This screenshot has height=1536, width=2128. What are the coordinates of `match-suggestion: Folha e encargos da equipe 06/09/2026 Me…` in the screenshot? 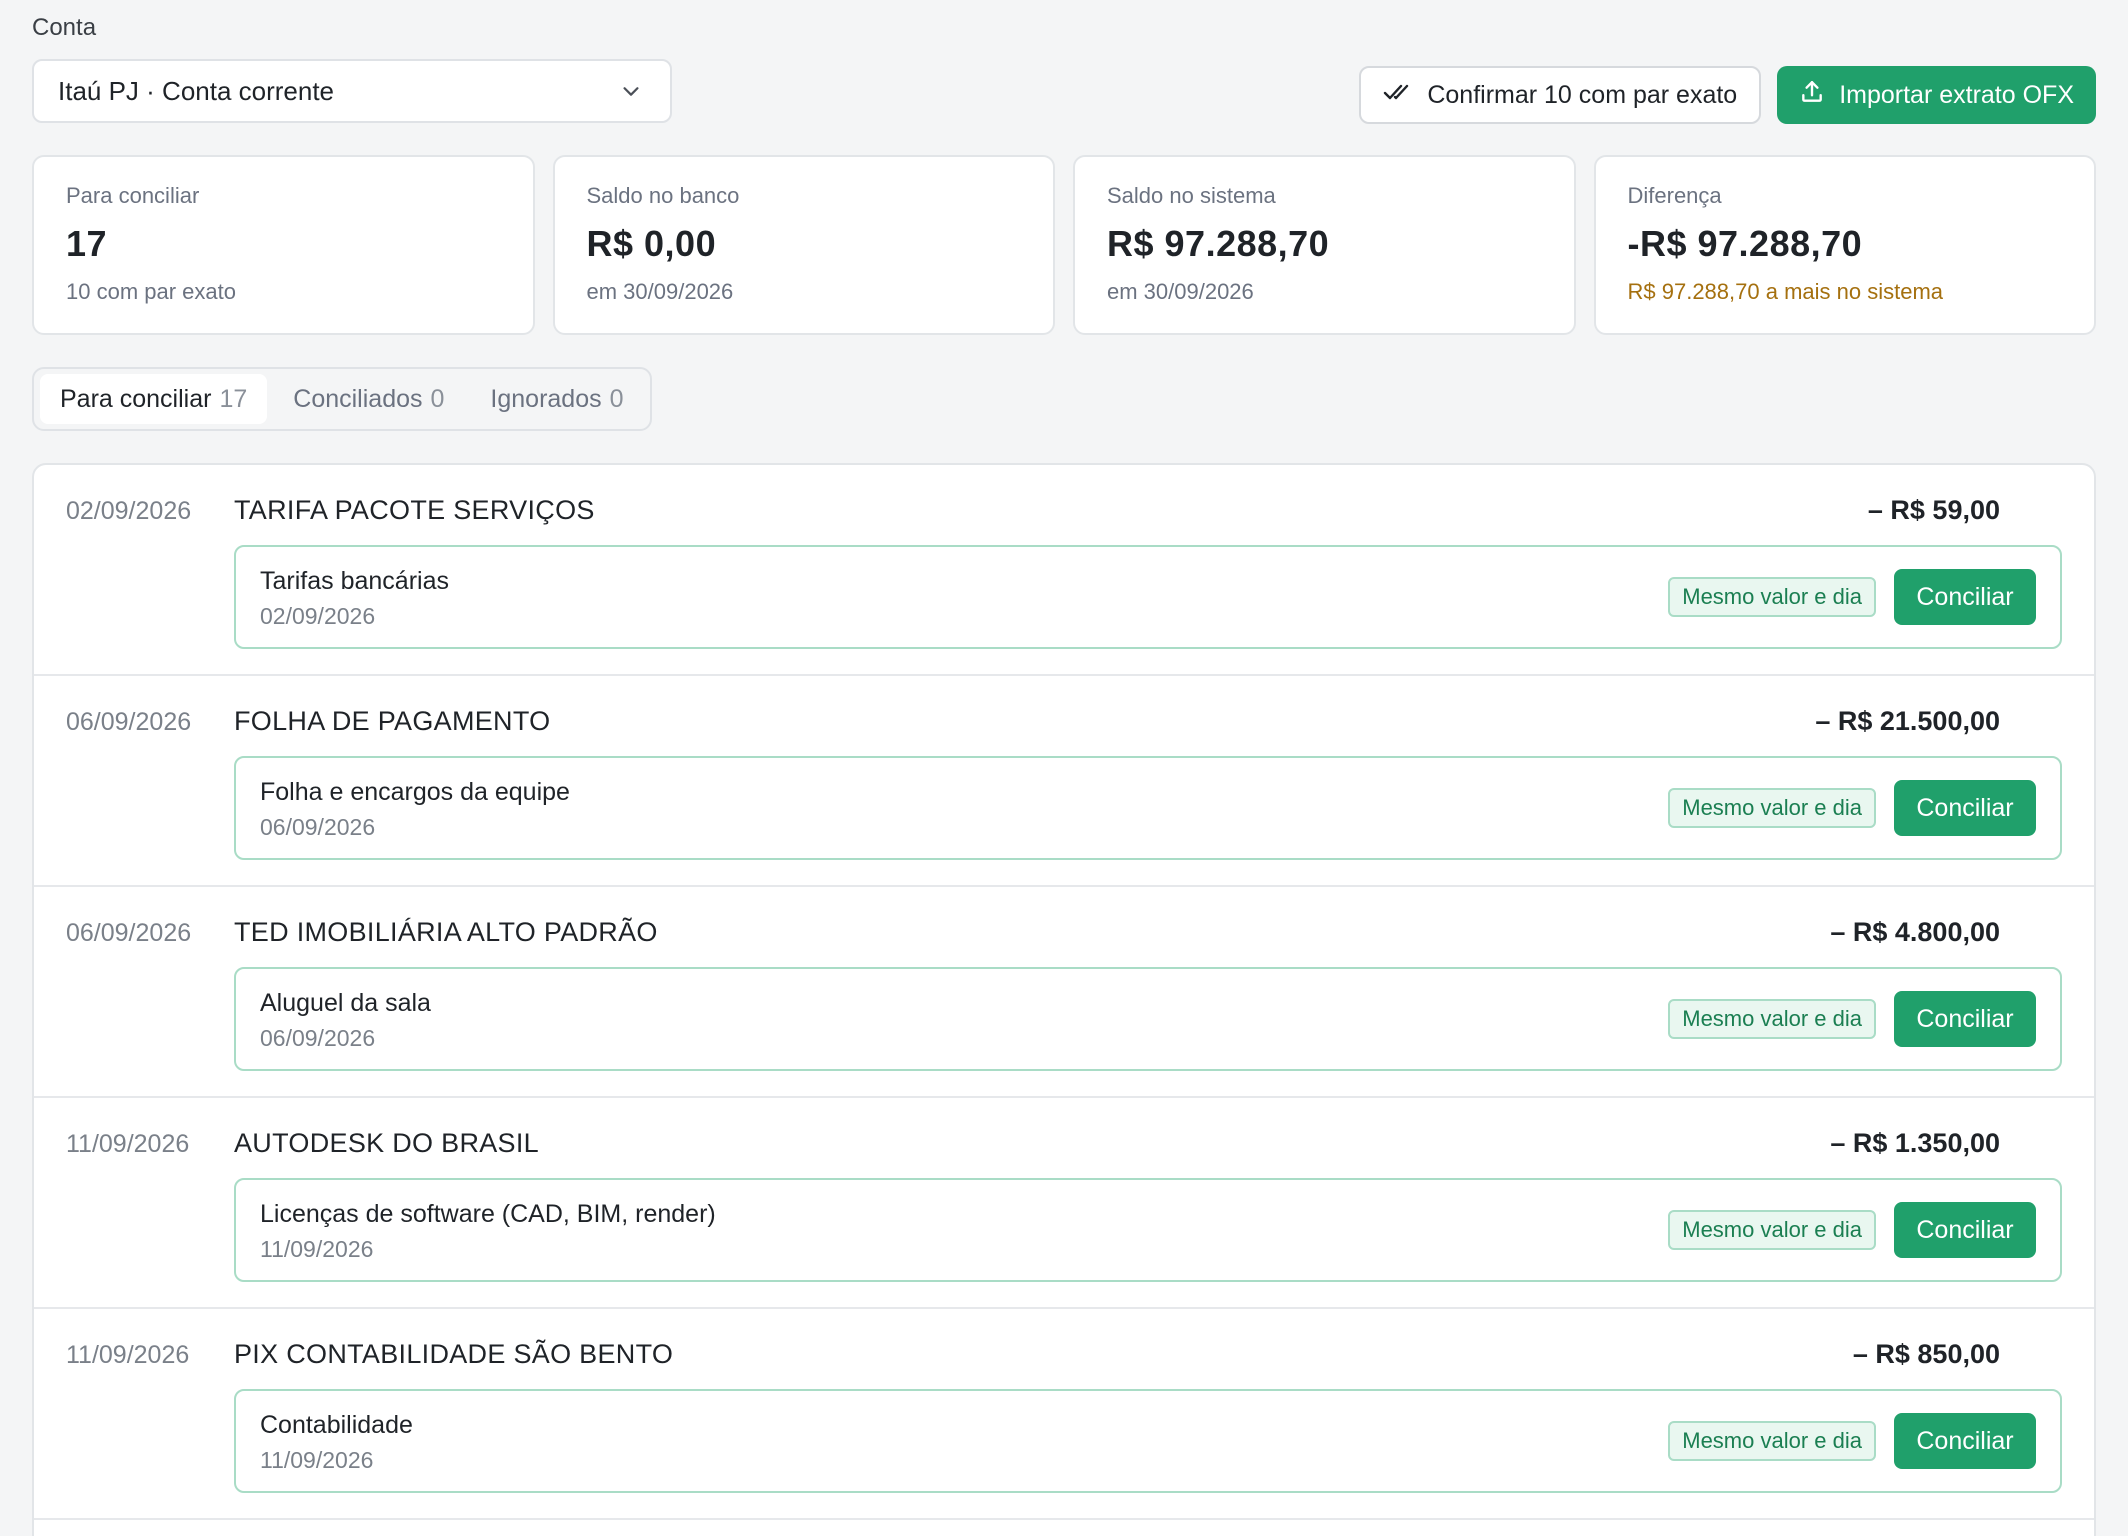 It's located at (1148, 808).